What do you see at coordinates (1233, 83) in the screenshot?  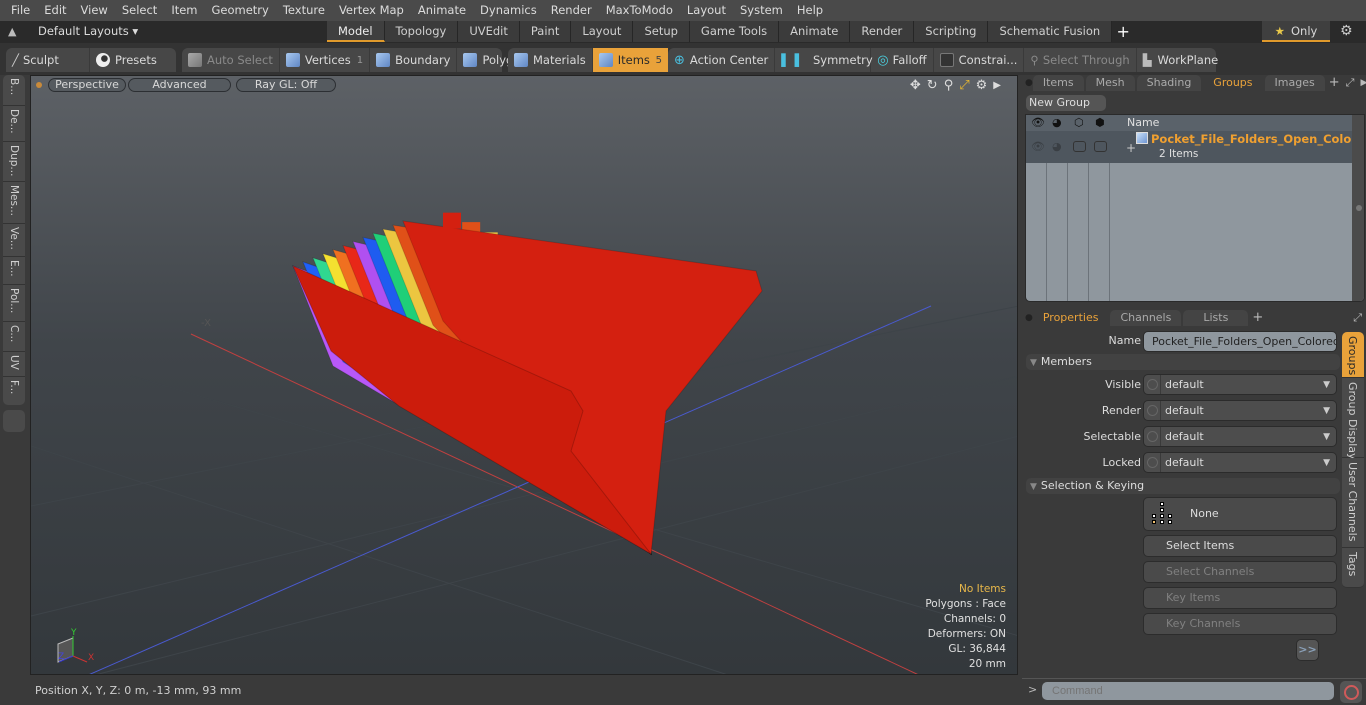 I see `tab-groups: Groups` at bounding box center [1233, 83].